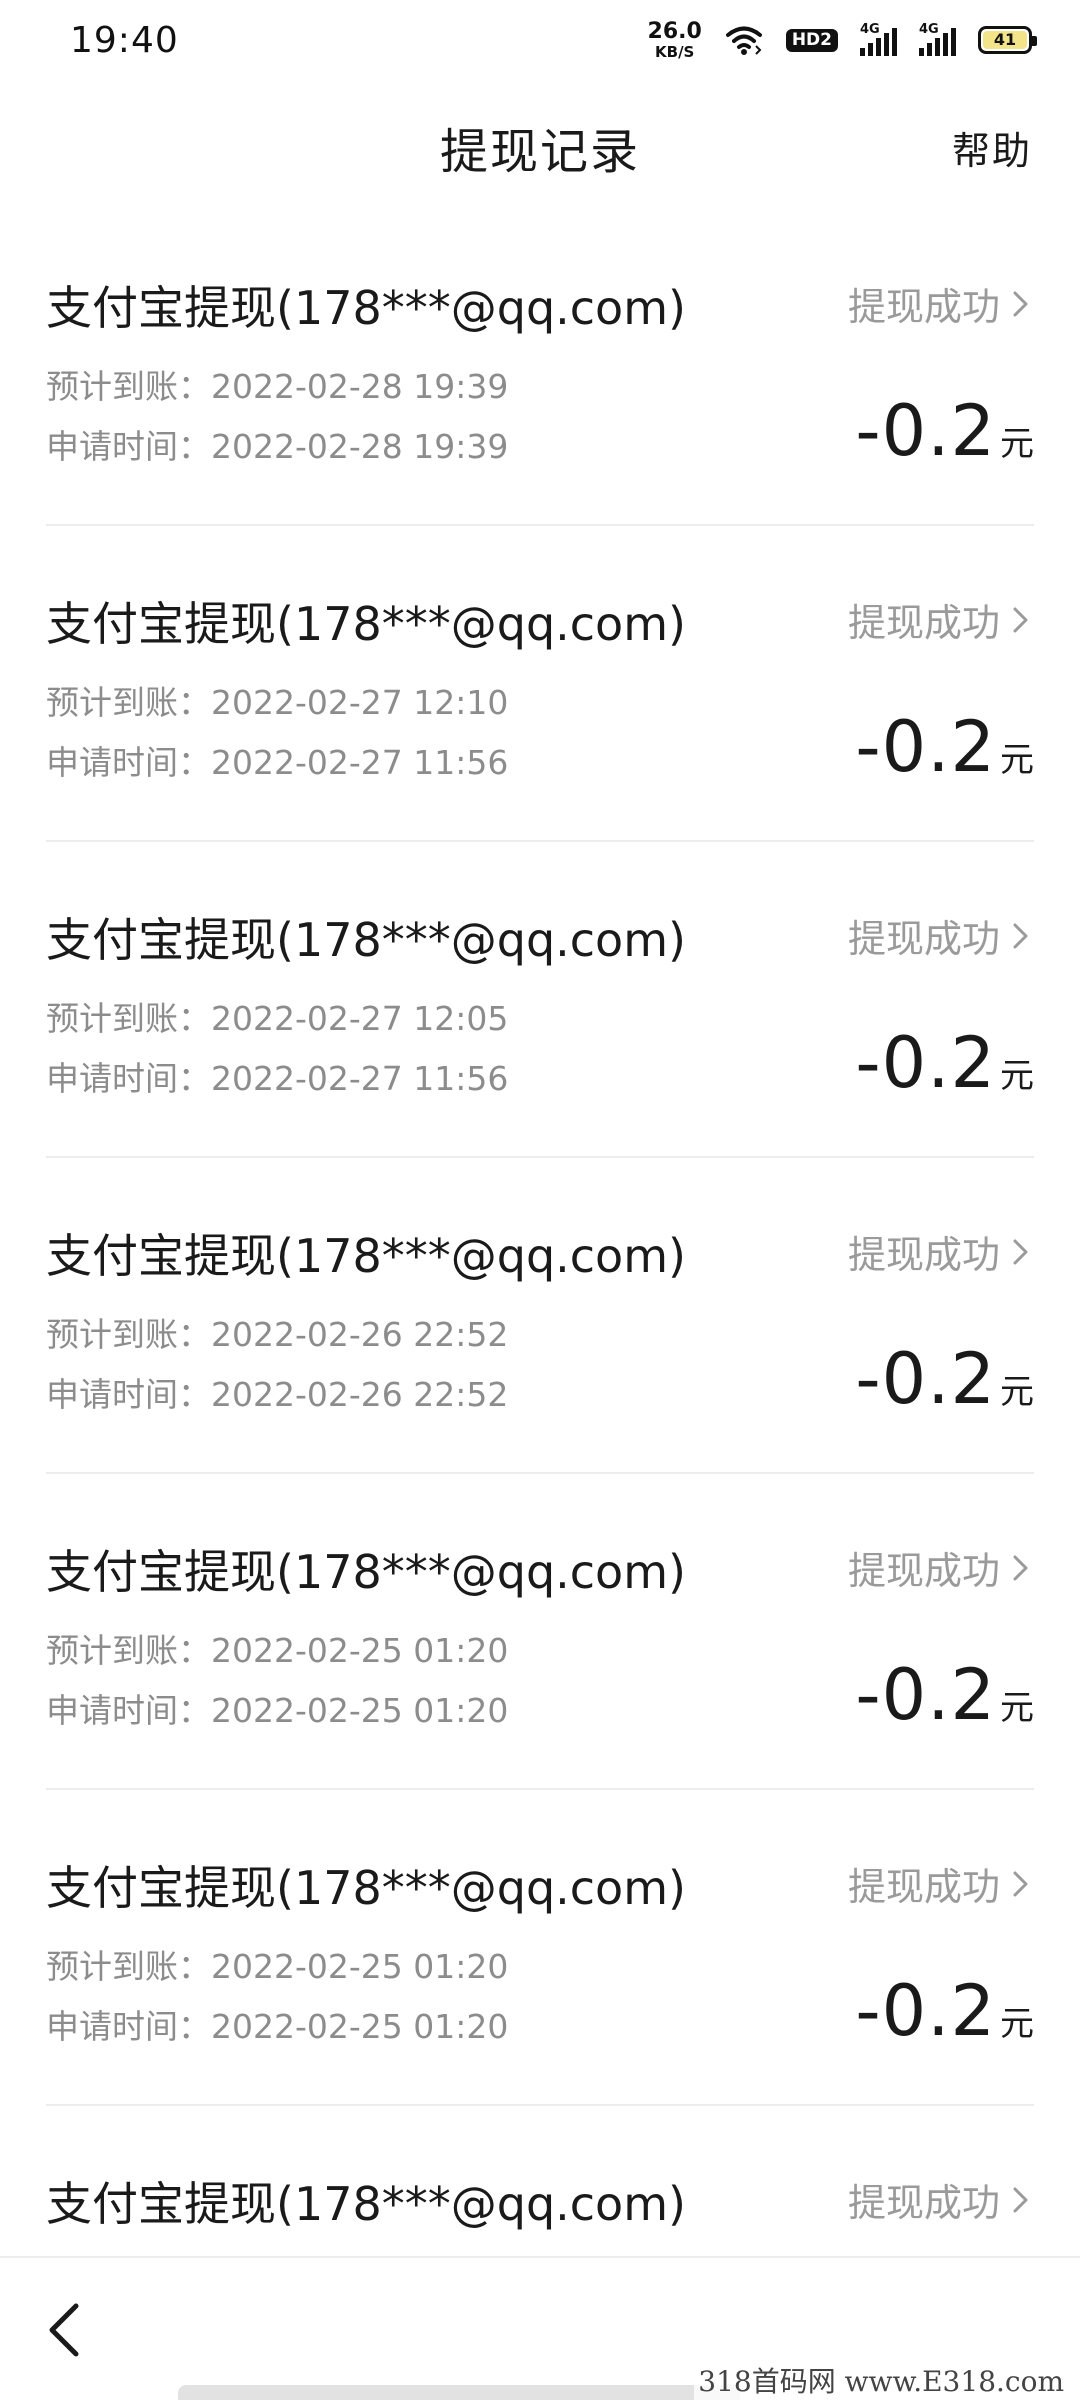 This screenshot has height=2400, width=1080. What do you see at coordinates (277, 1394) in the screenshot?
I see `record-applied-time: 申请时间：2022-02-26 22:52` at bounding box center [277, 1394].